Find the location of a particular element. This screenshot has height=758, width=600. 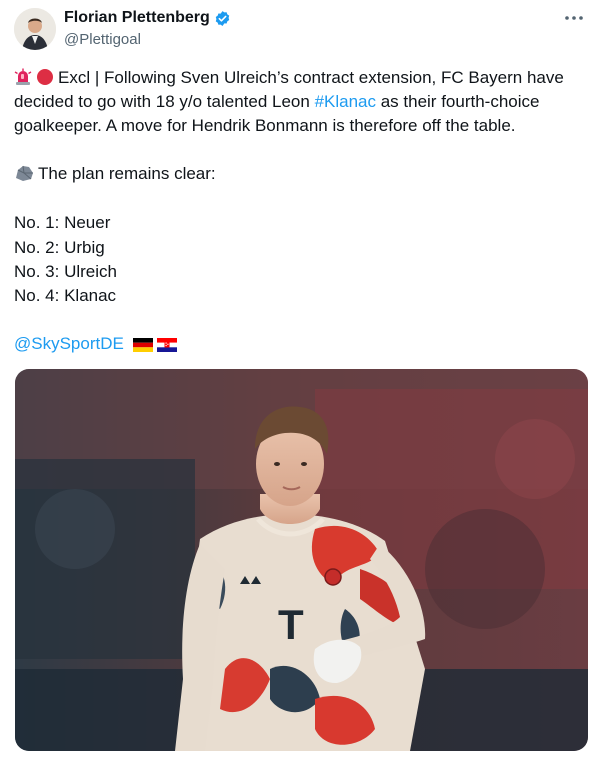

author-name-row: Florian Plettenberg is located at coordinates (147, 18).